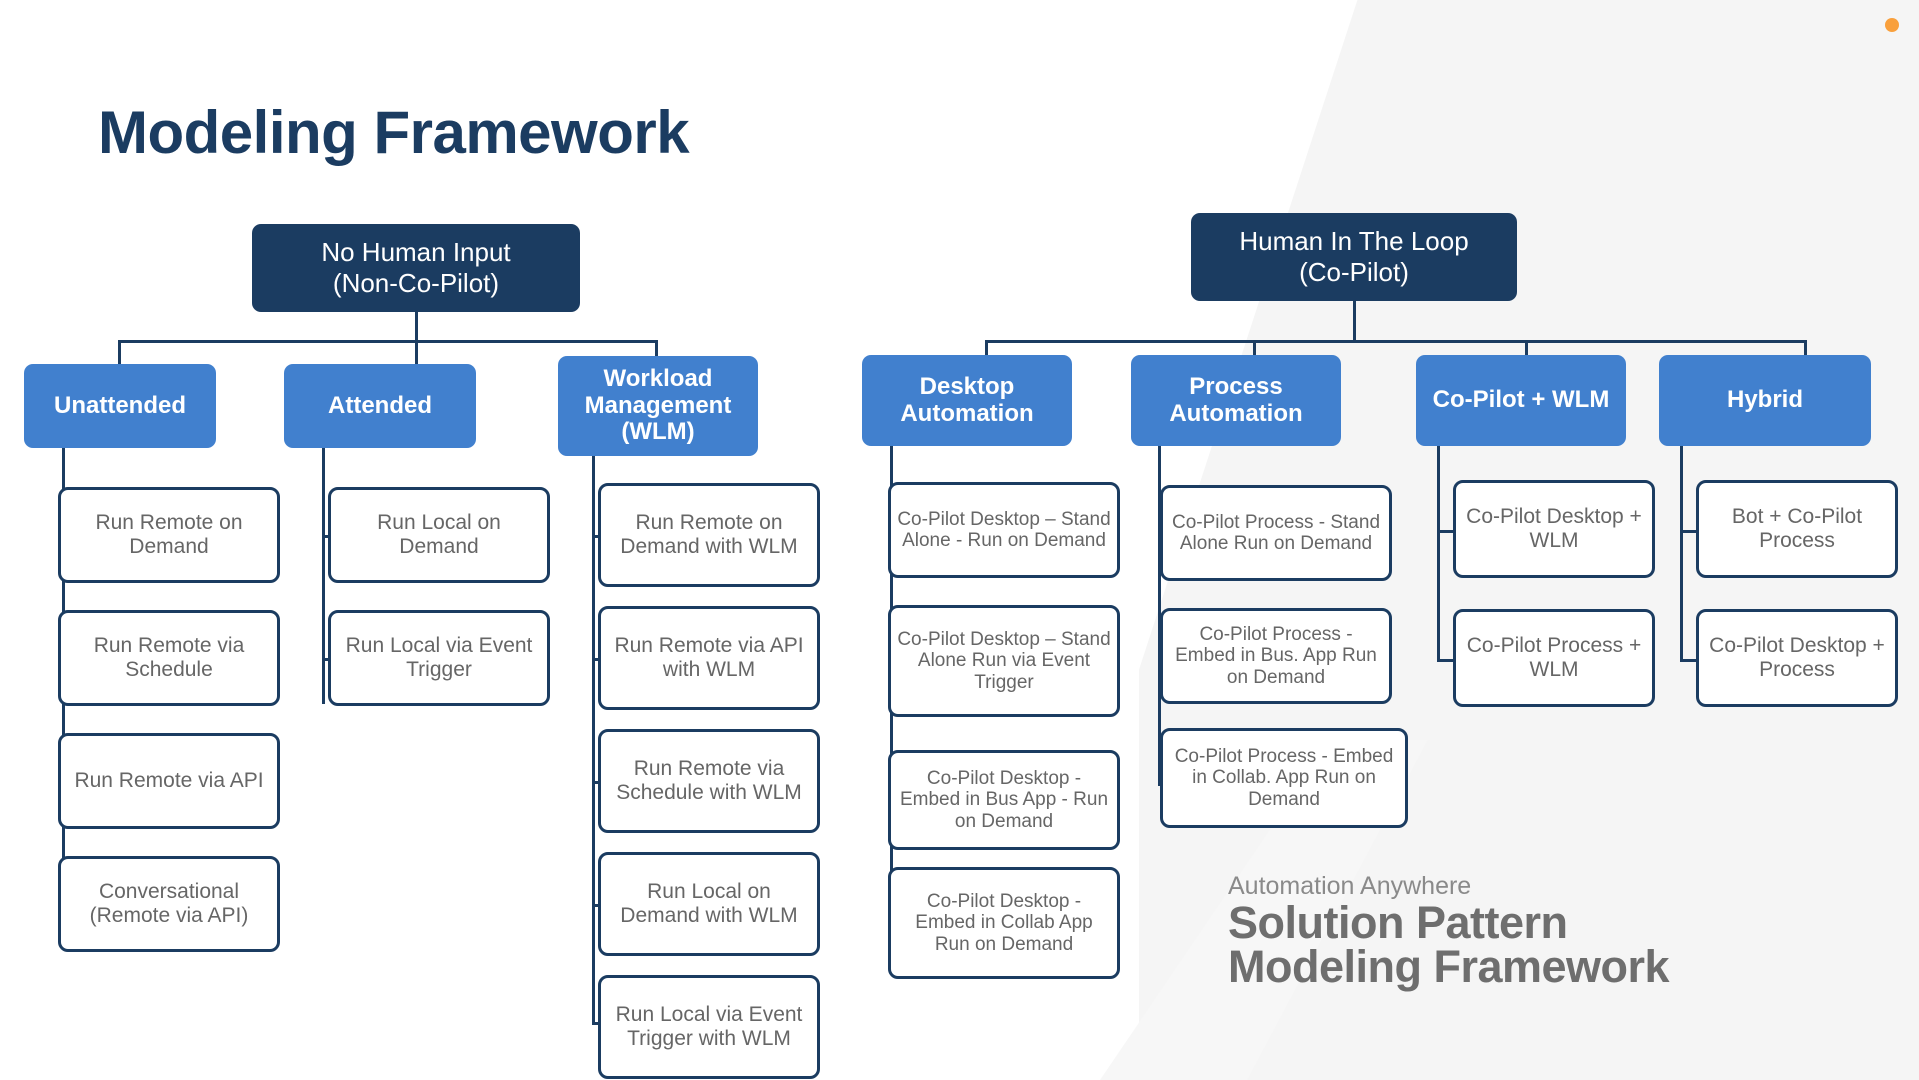 Image resolution: width=1919 pixels, height=1080 pixels. I want to click on leaf-label: Run Remote via Schedule, so click(169, 657).